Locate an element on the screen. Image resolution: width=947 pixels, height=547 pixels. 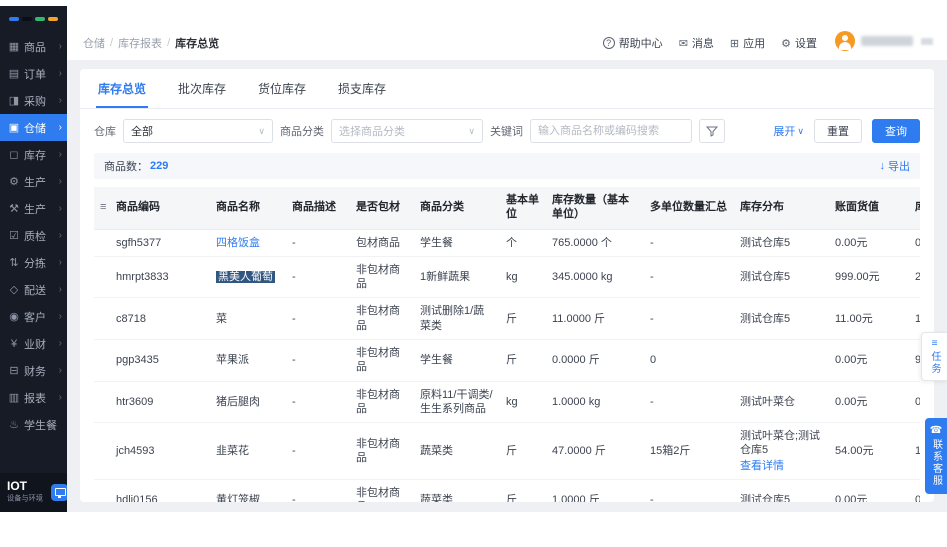
apps-button: ⊞ 应用 is located at coordinates (747, 43).